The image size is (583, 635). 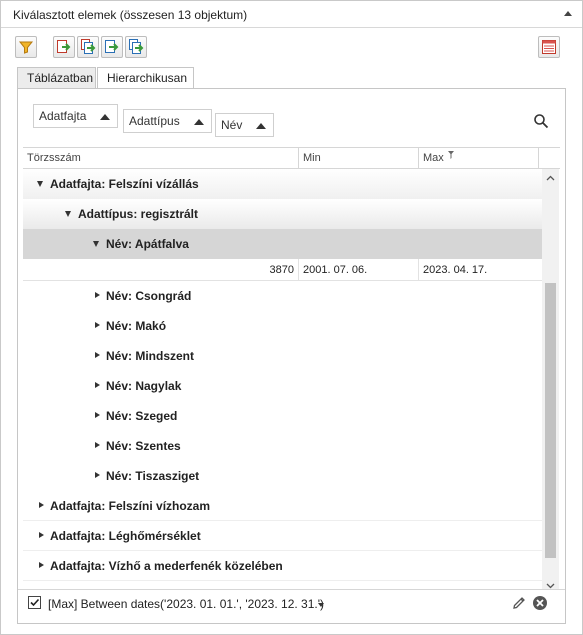 I want to click on group-row: Név: Szentes, so click(x=282, y=446).